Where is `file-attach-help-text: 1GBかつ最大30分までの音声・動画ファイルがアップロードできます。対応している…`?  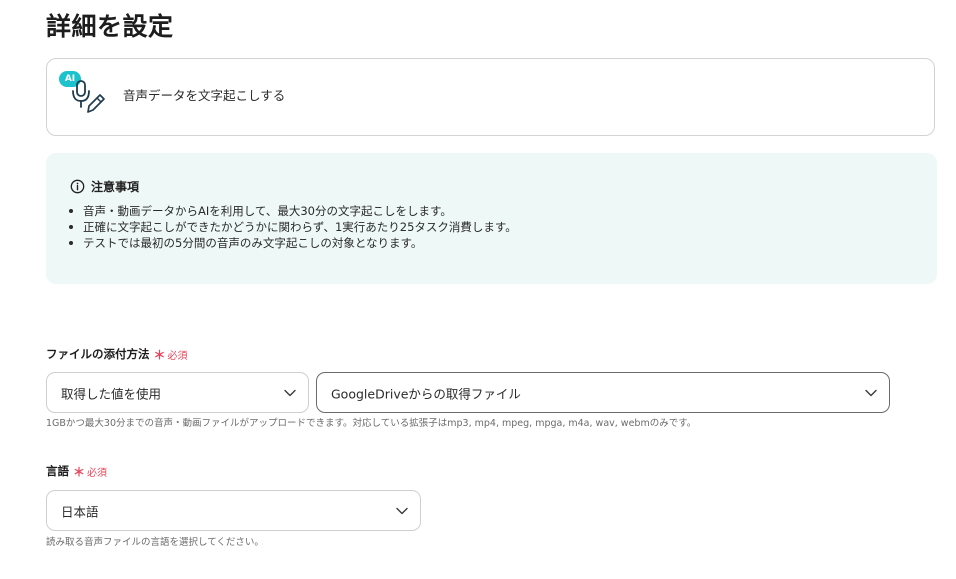 file-attach-help-text: 1GBかつ最大30分までの音声・動画ファイルがアップロードできます。対応している… is located at coordinates (371, 423).